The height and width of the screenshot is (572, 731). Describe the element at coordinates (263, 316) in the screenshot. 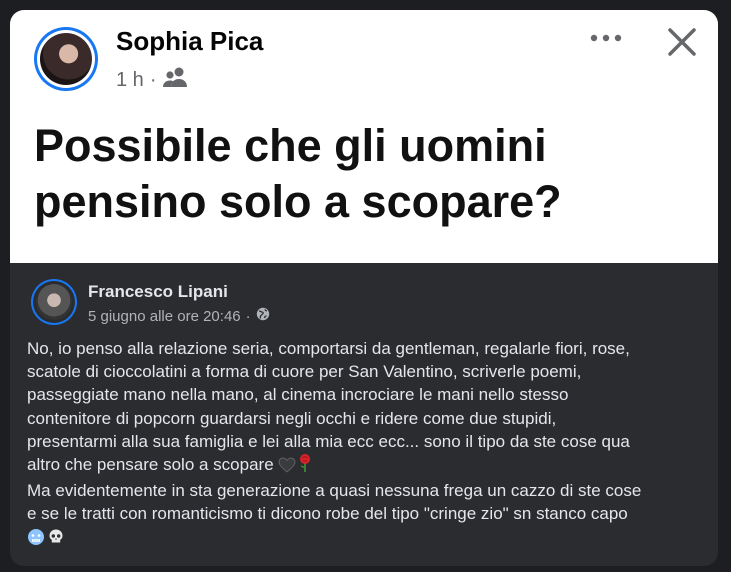

I see `globe-icon` at that location.